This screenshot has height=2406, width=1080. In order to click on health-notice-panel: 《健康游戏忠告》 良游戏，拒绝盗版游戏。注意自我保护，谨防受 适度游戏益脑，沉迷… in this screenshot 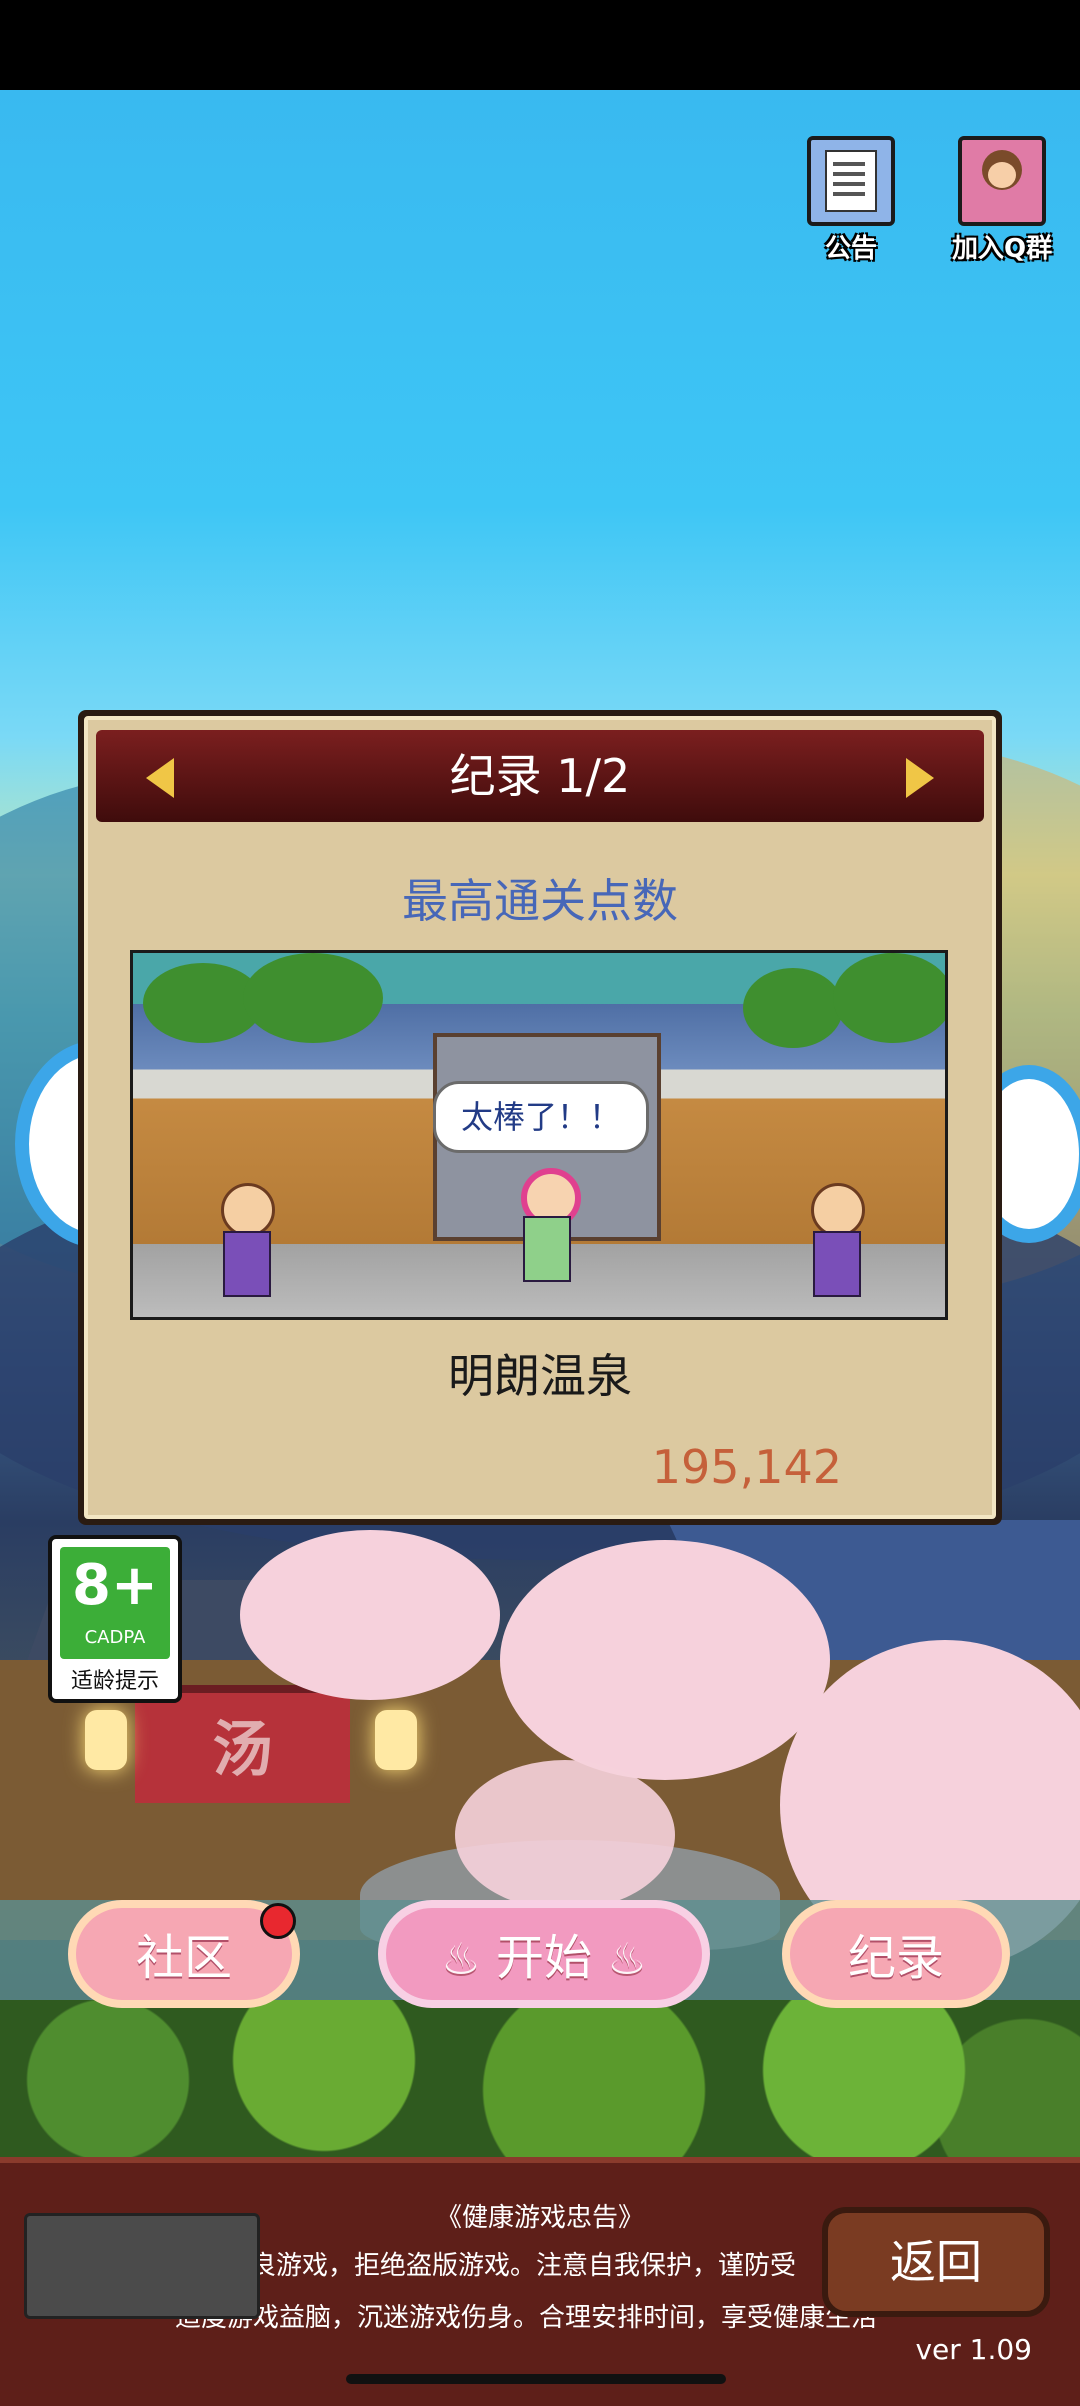, I will do `click(540, 2281)`.